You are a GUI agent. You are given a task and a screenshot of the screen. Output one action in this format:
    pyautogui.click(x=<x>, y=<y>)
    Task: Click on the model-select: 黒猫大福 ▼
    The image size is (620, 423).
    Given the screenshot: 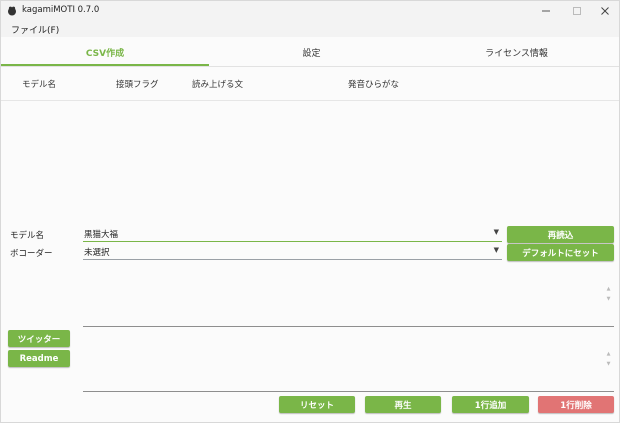 What is the action you would take?
    pyautogui.click(x=292, y=234)
    